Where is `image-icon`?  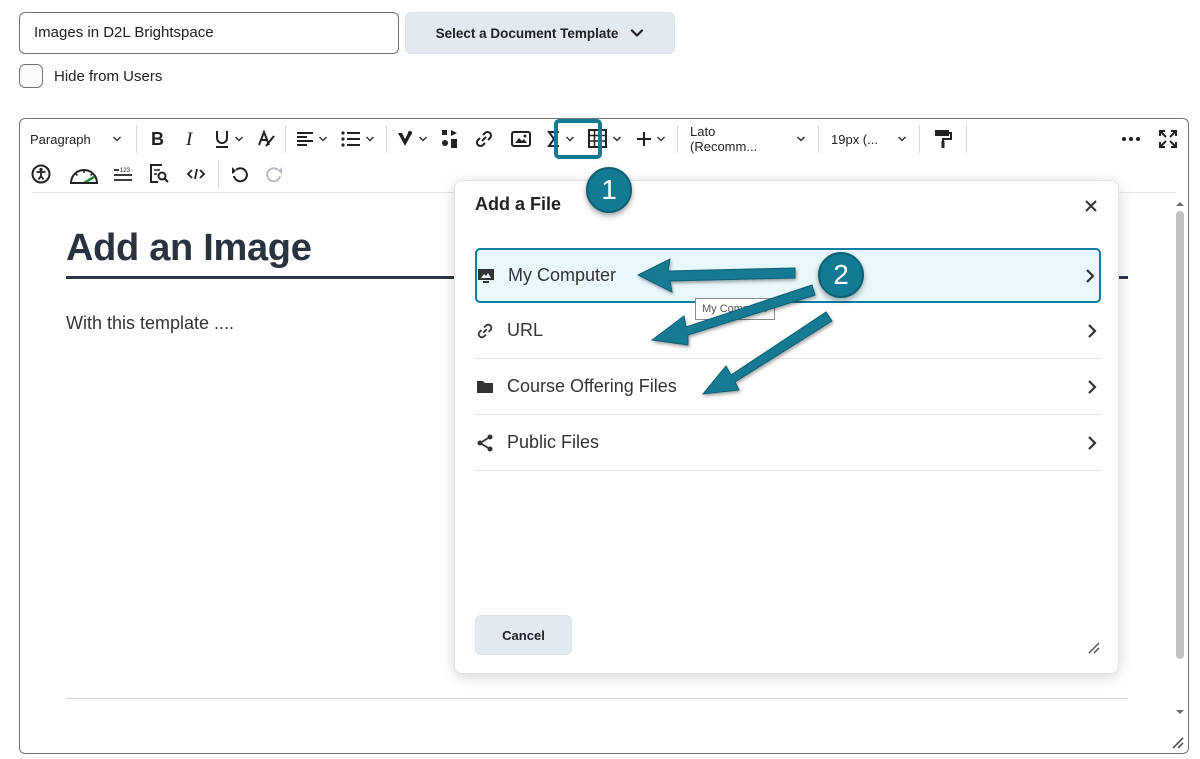 image-icon is located at coordinates (521, 139).